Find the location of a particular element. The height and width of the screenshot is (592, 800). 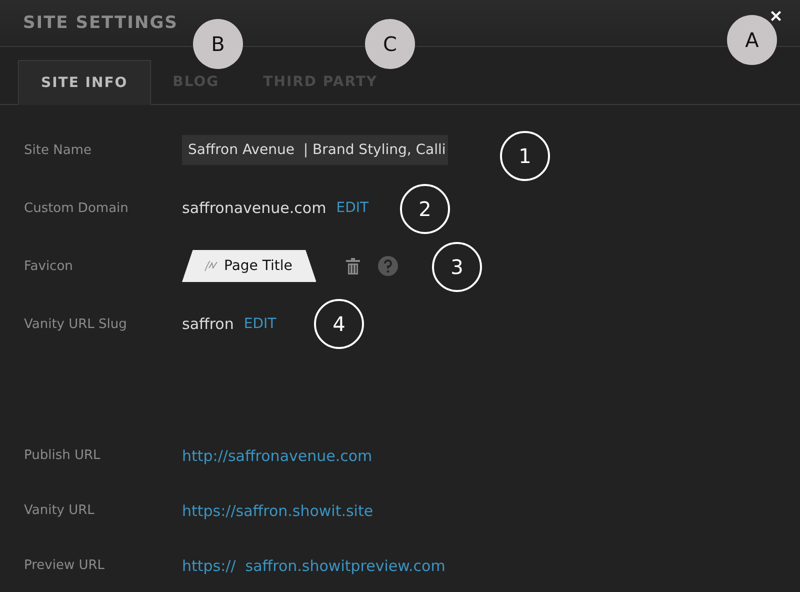

setting-value: saffron is located at coordinates (208, 324).